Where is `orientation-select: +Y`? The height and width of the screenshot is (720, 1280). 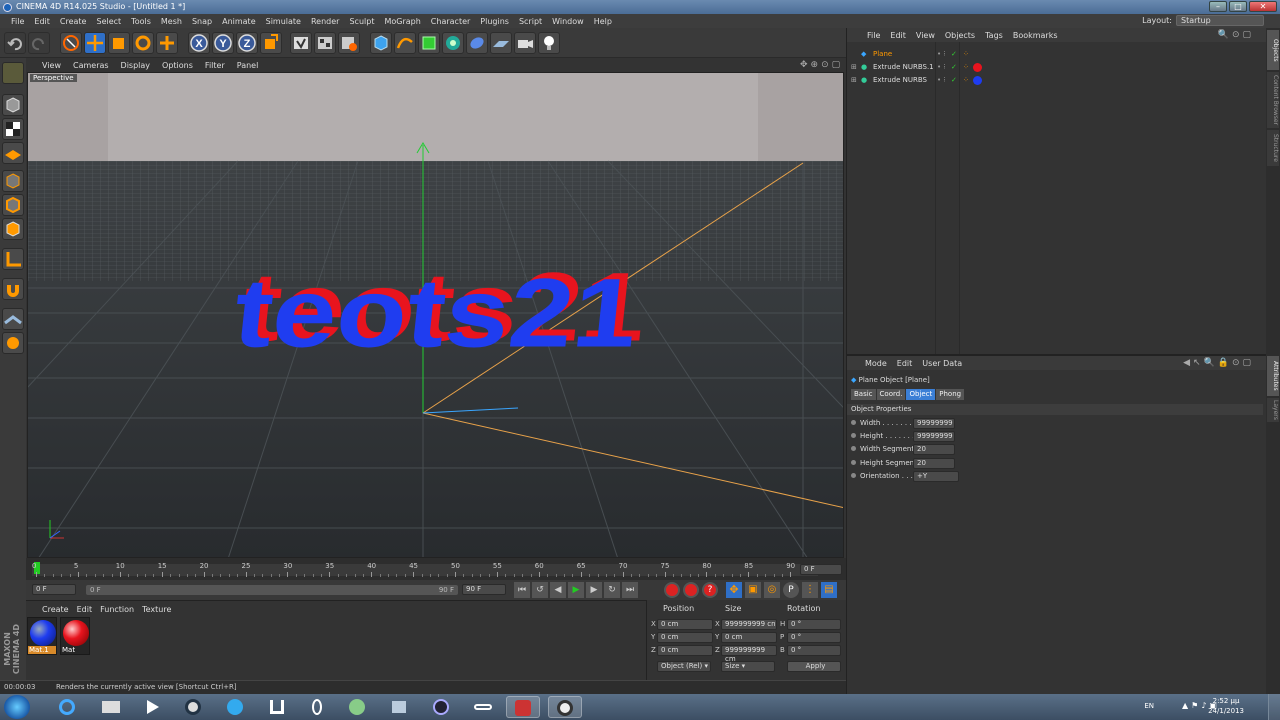 orientation-select: +Y is located at coordinates (936, 476).